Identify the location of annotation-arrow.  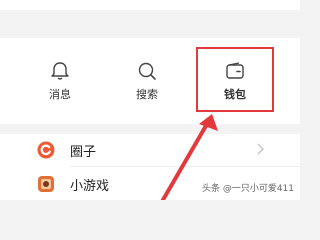
(189, 157).